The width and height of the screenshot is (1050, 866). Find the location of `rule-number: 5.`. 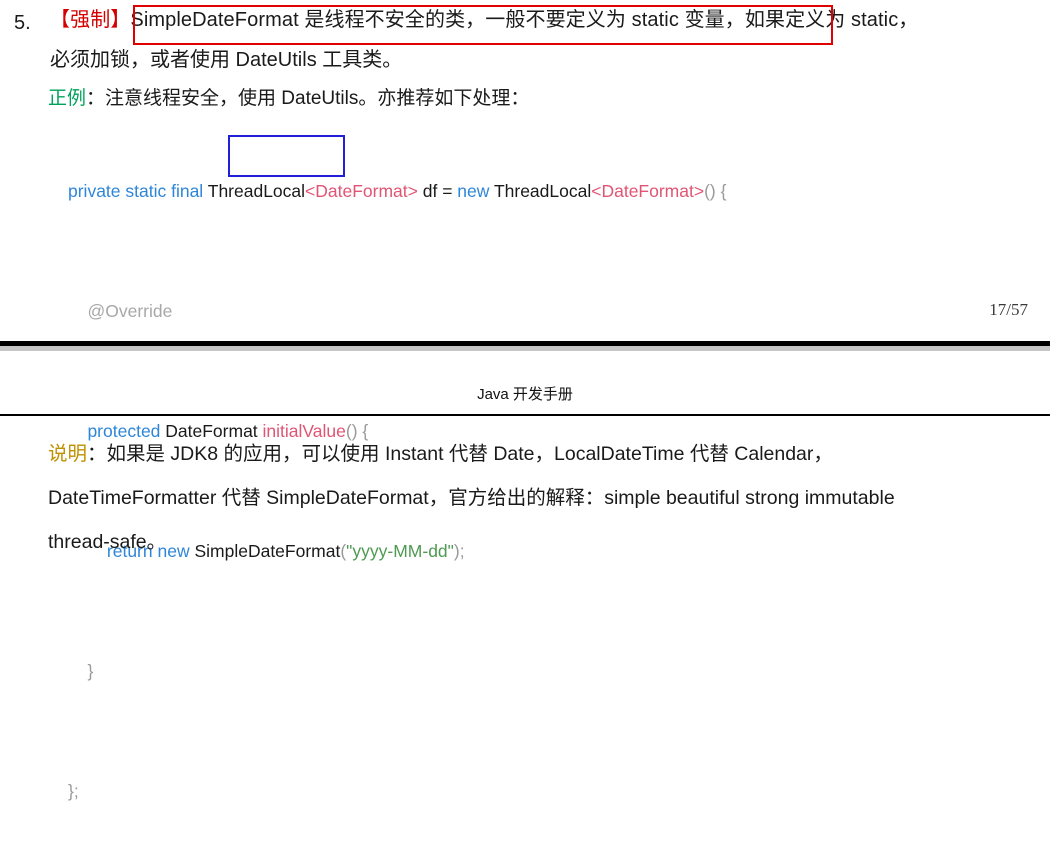

rule-number: 5. is located at coordinates (22, 23).